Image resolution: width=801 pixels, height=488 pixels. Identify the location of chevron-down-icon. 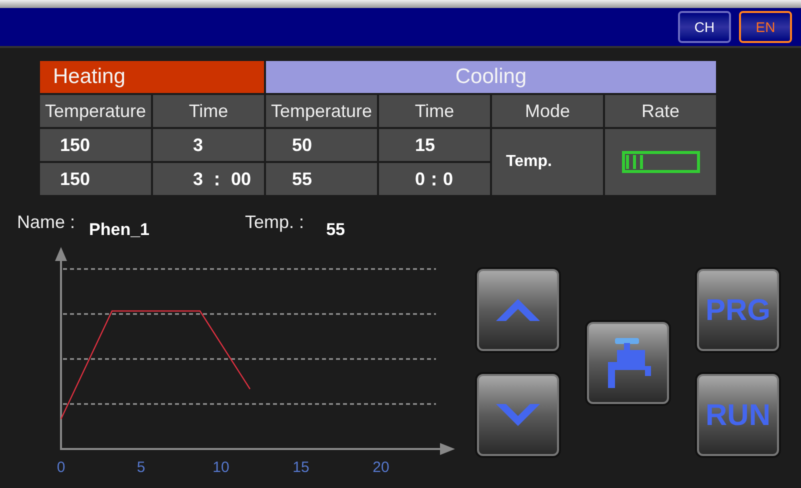
(518, 415).